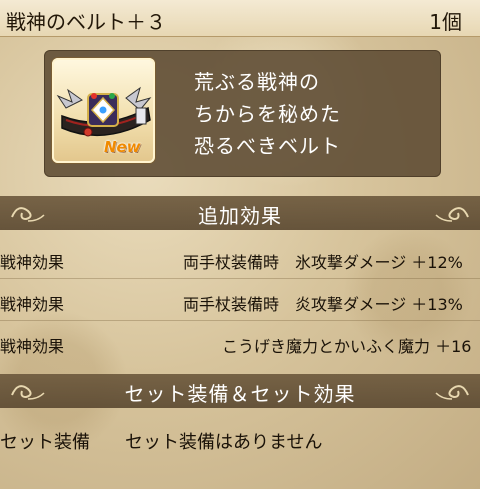  I want to click on set-section-header: セット装備＆セット効果, so click(240, 391).